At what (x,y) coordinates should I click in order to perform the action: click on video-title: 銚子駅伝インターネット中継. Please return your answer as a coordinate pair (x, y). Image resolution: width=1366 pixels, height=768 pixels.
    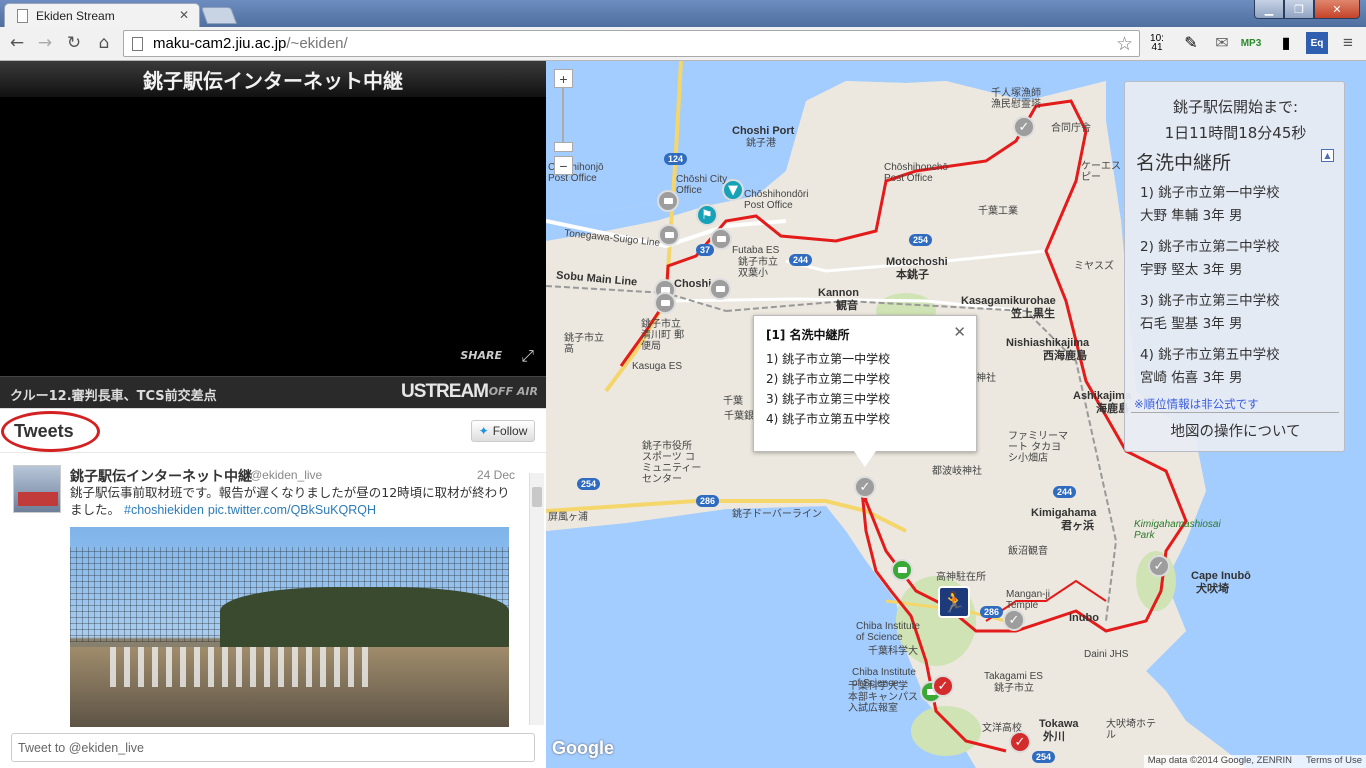
    Looking at the image, I should click on (273, 81).